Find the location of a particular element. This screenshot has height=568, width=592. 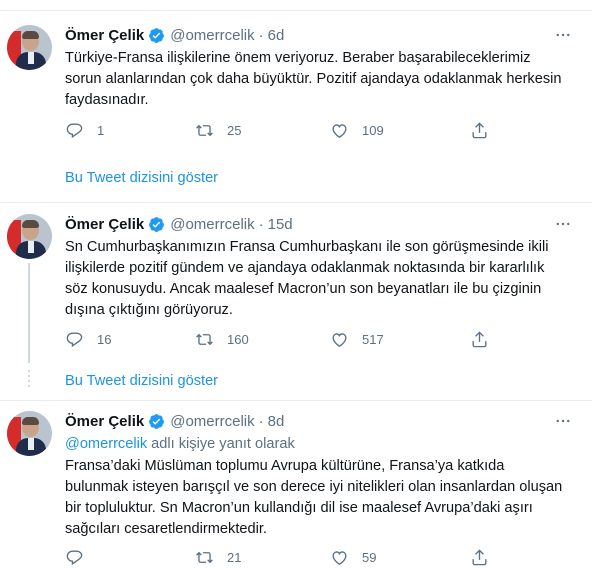

like-count: 109 is located at coordinates (373, 130).